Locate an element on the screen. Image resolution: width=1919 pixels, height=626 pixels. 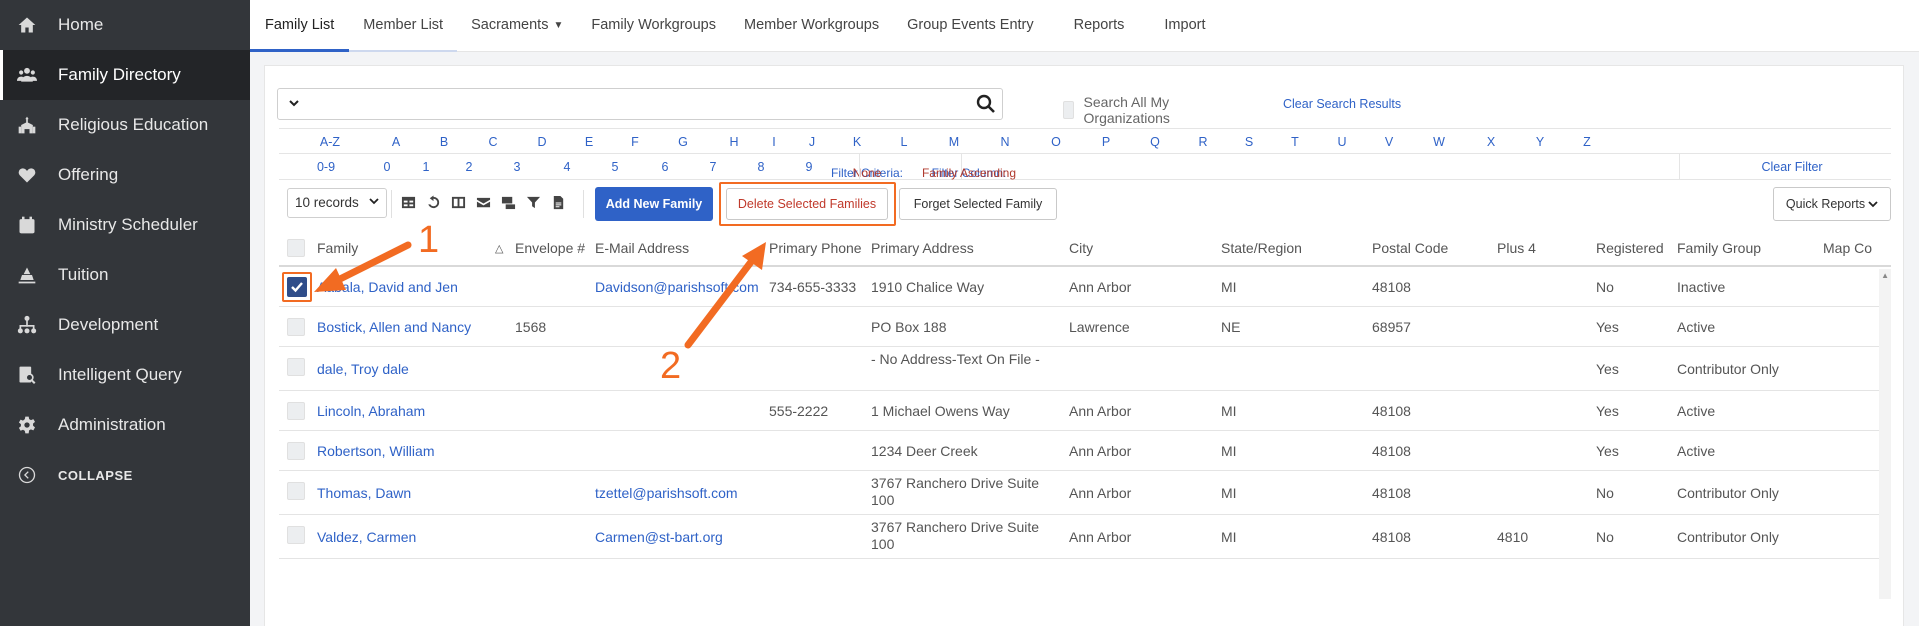
column-header-envelope: Envelope # is located at coordinates (550, 248).